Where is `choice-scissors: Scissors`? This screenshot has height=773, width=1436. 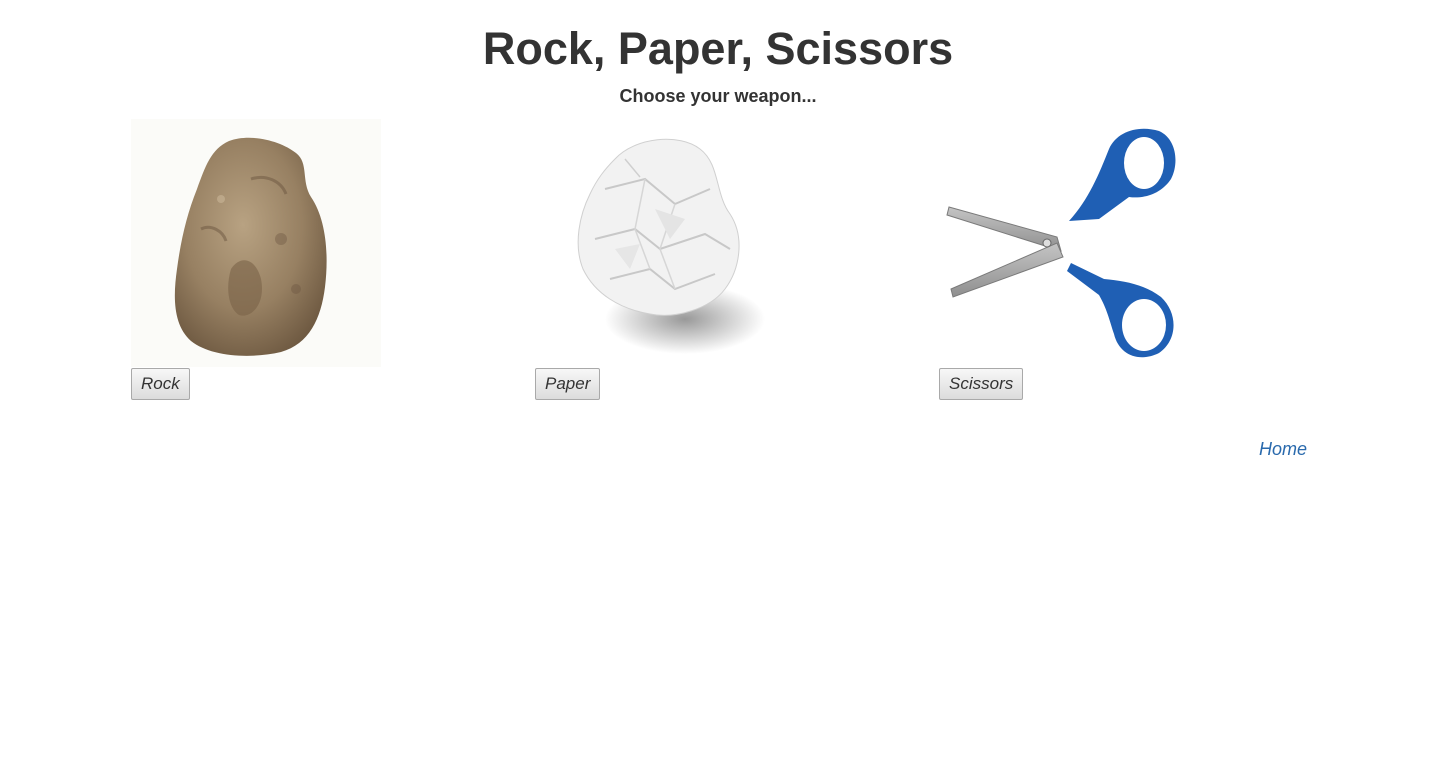
choice-scissors: Scissors is located at coordinates (1064, 259).